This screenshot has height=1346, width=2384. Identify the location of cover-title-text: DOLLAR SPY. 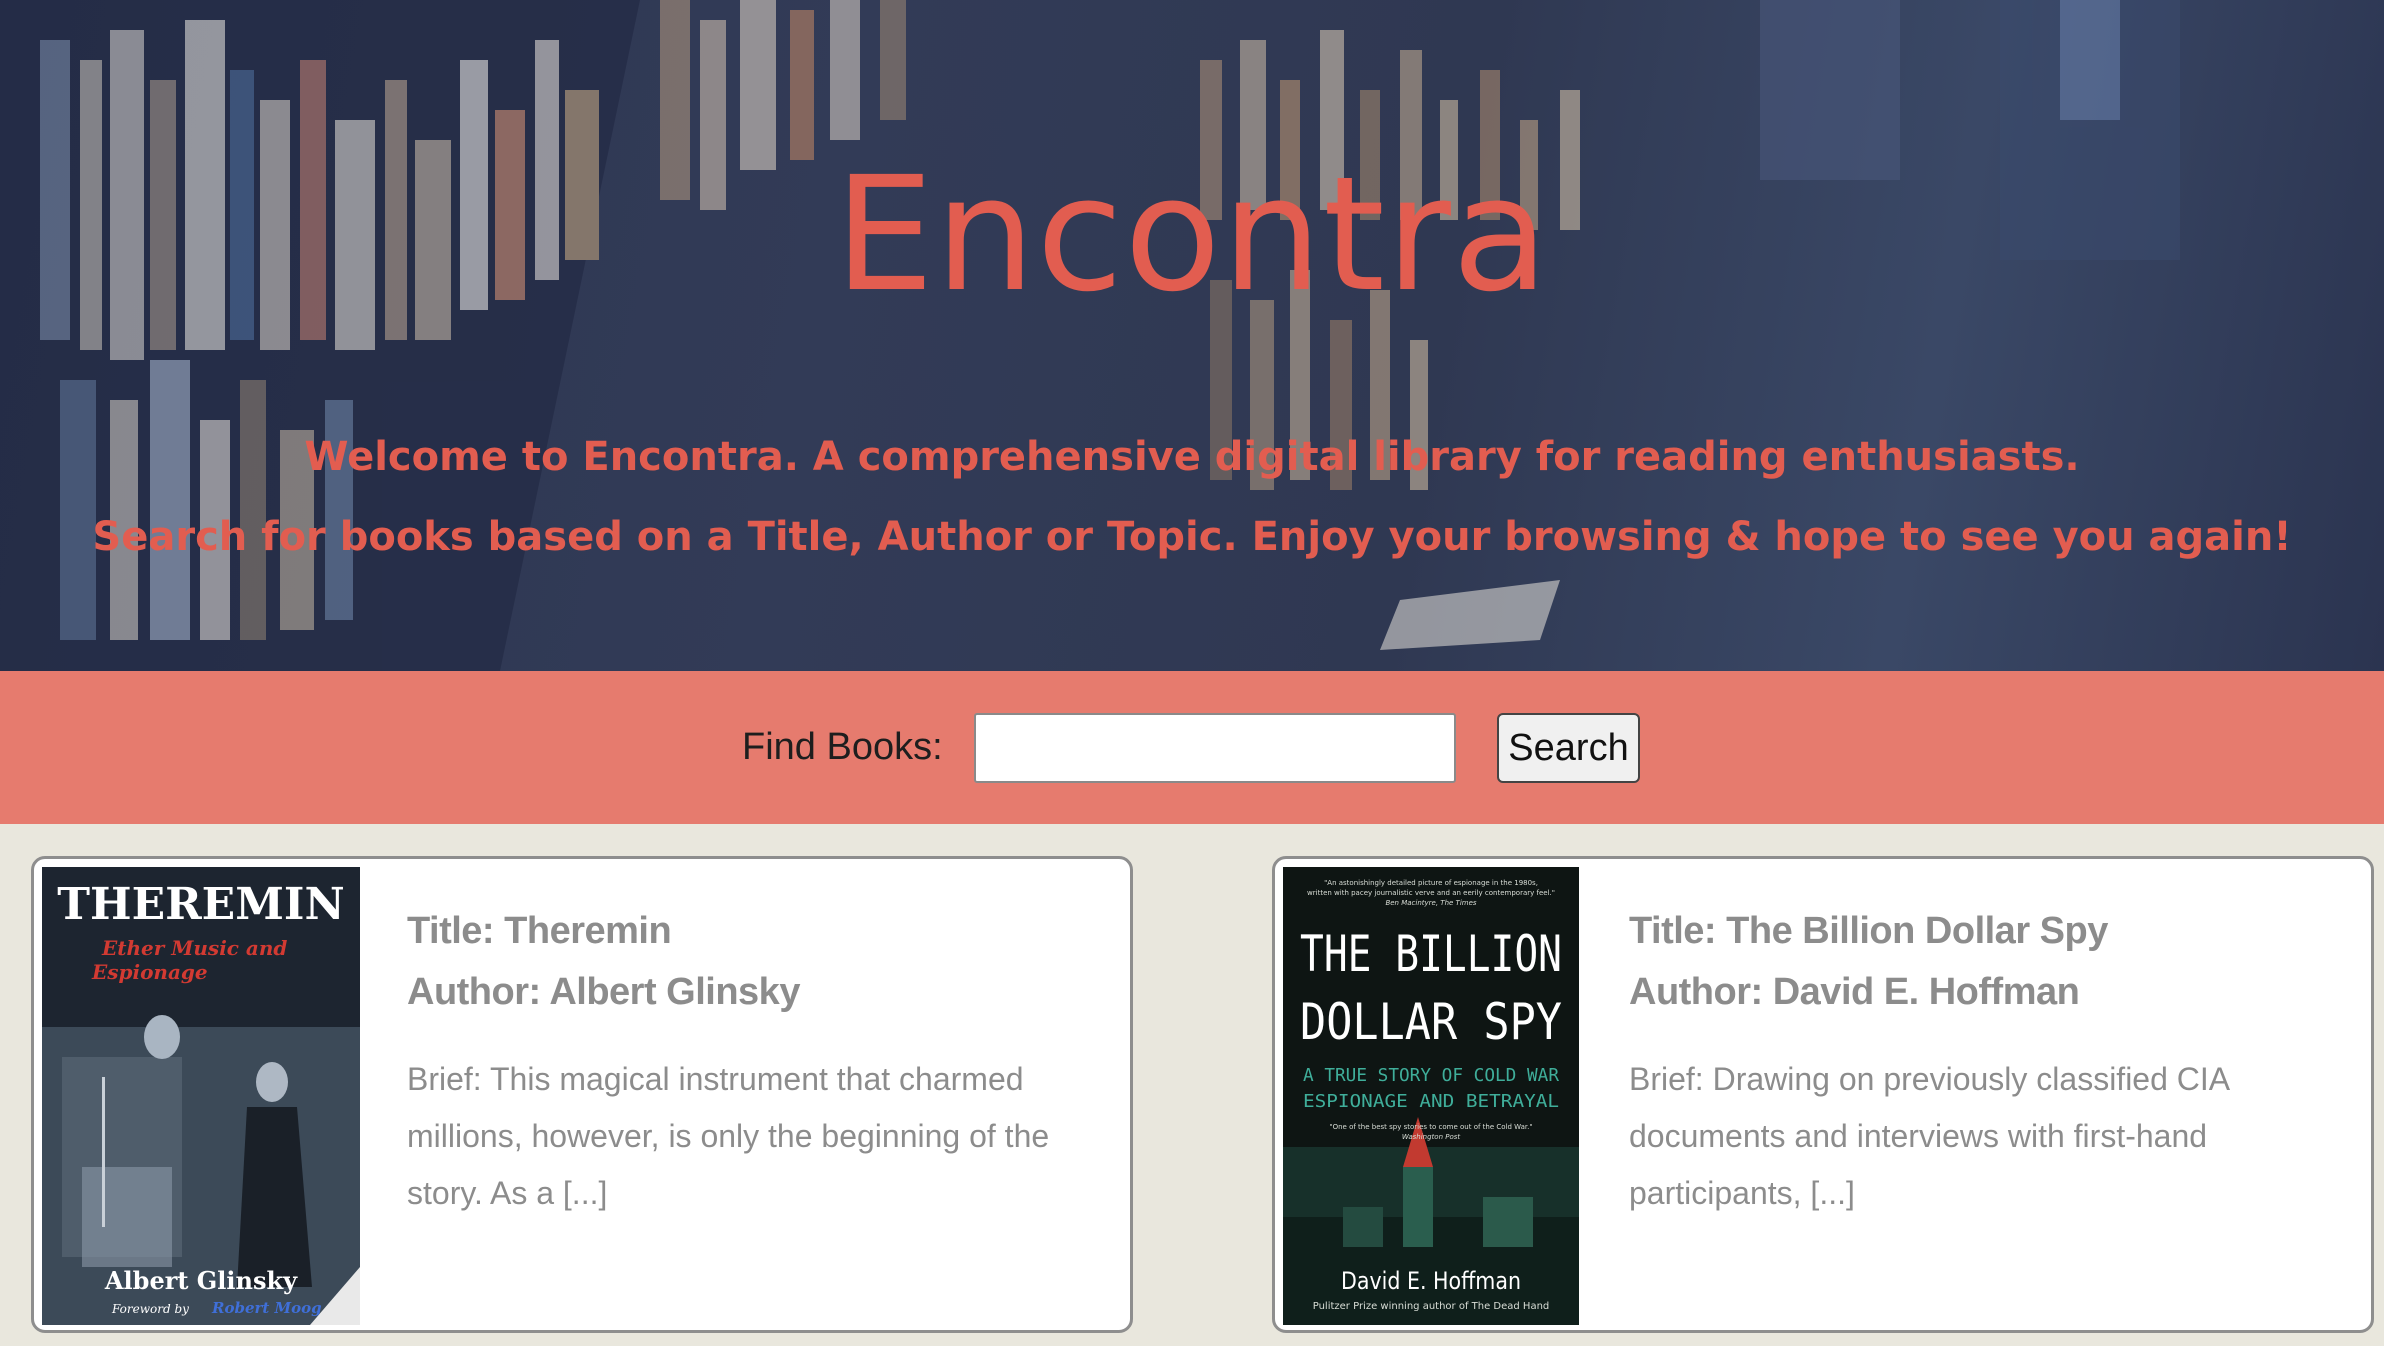
(1431, 1022).